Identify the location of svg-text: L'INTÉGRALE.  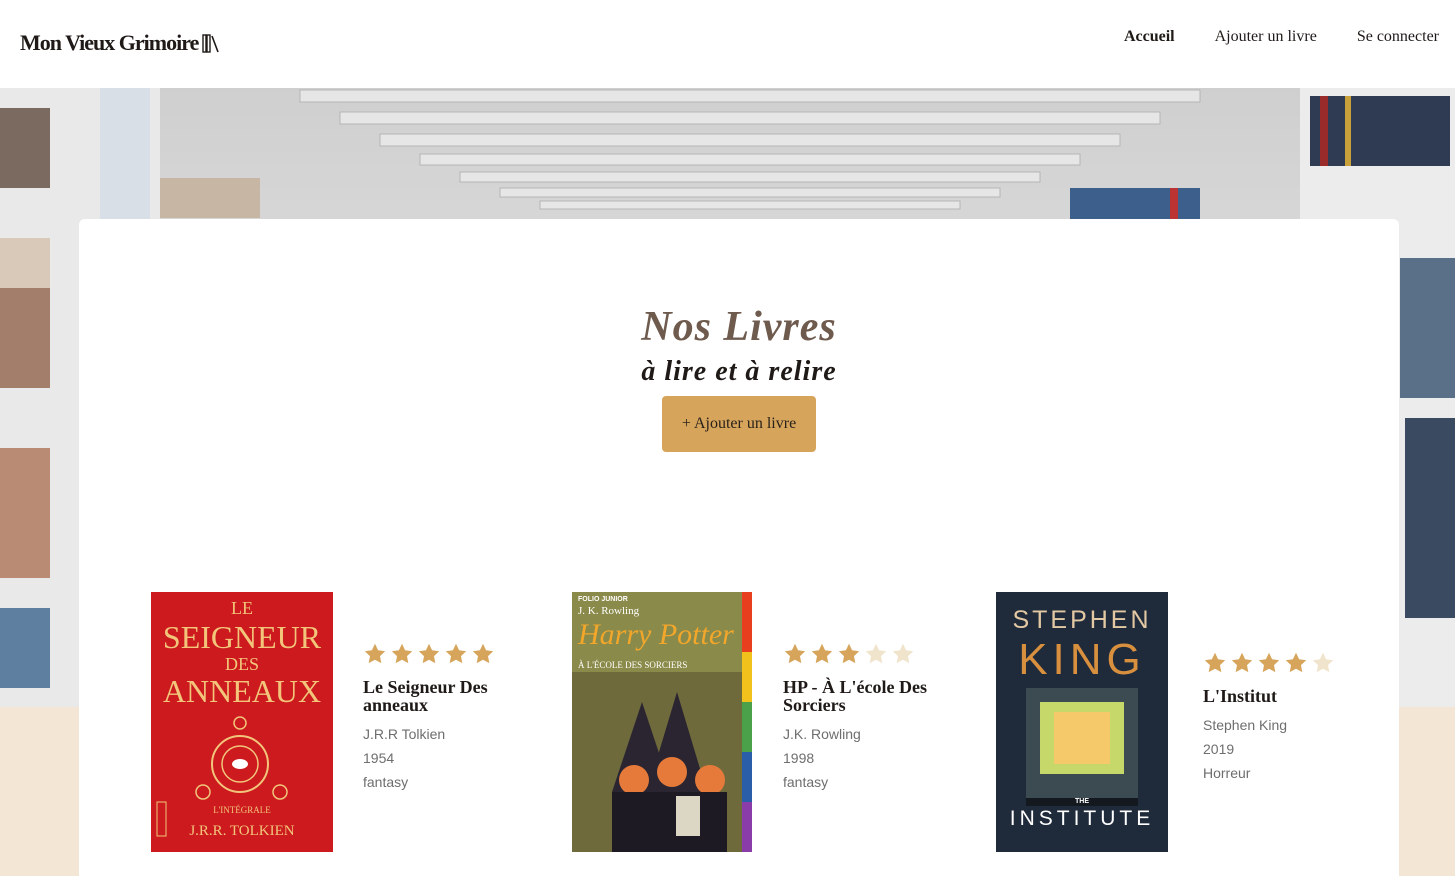
(242, 810).